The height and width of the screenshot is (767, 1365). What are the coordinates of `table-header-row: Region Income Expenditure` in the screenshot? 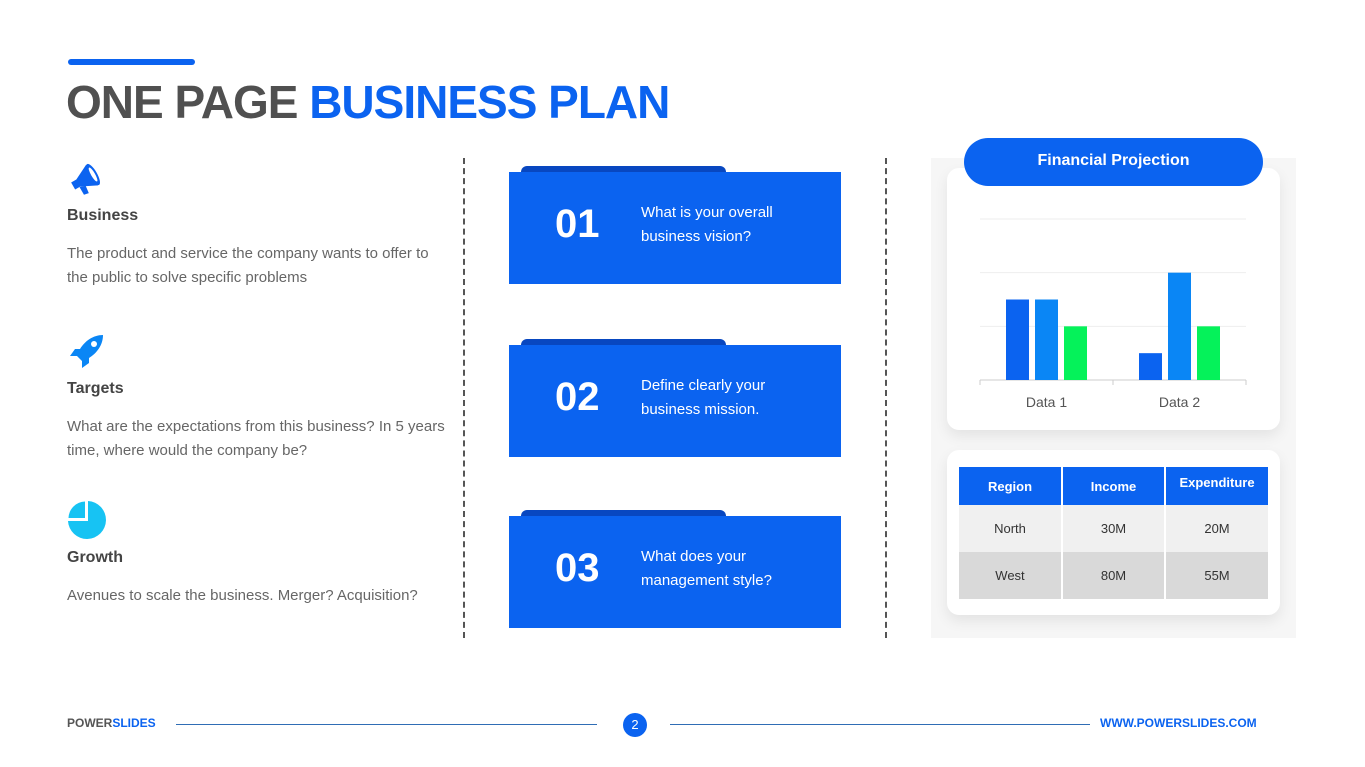 It's located at (1113, 486).